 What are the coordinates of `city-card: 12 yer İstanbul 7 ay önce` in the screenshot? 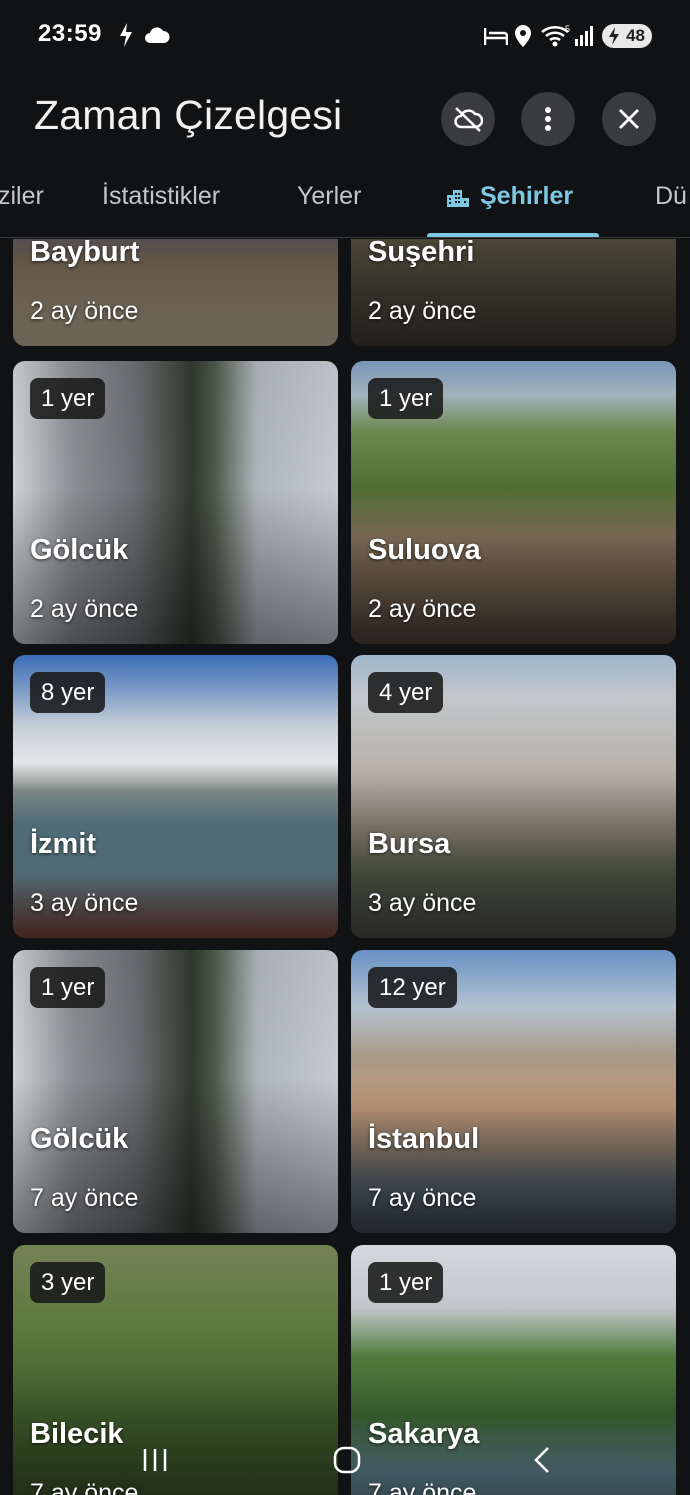 It's located at (513, 1091).